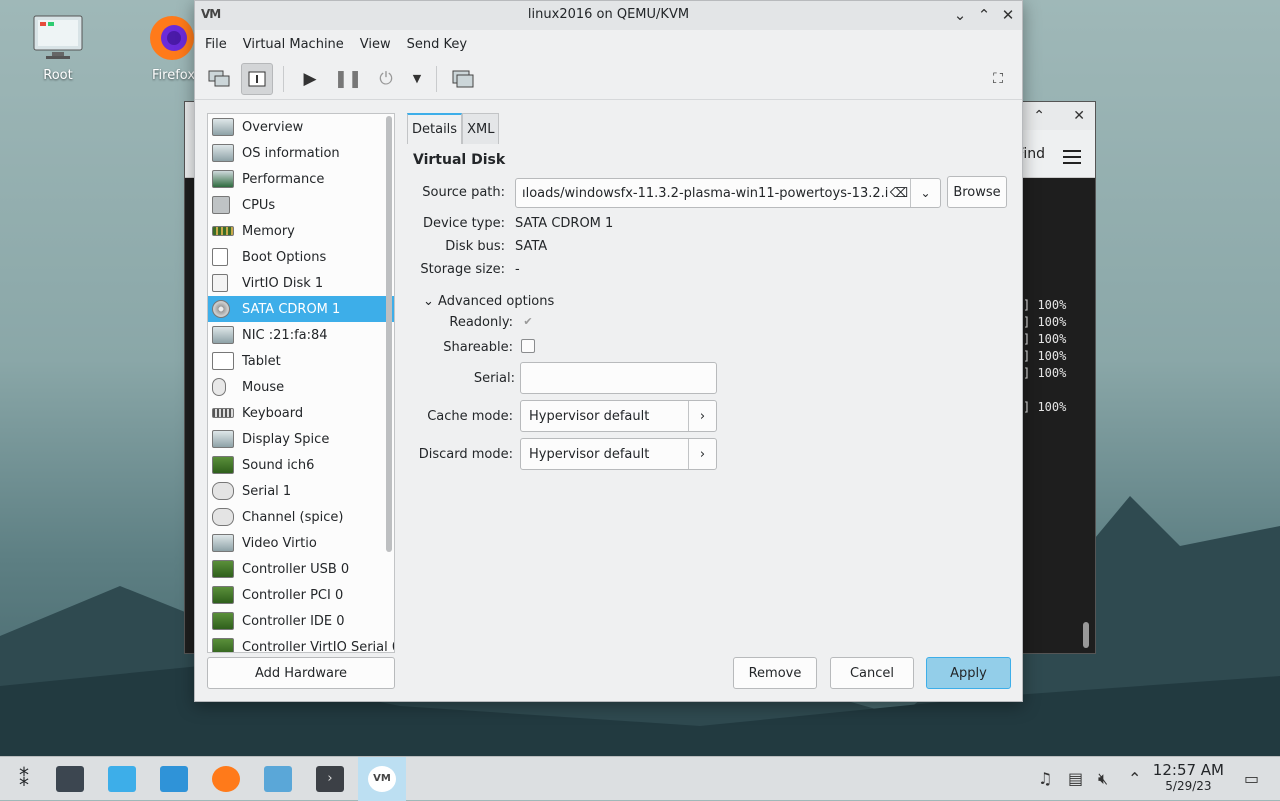 This screenshot has height=801, width=1280. I want to click on system-settings-button, so click(70, 779).